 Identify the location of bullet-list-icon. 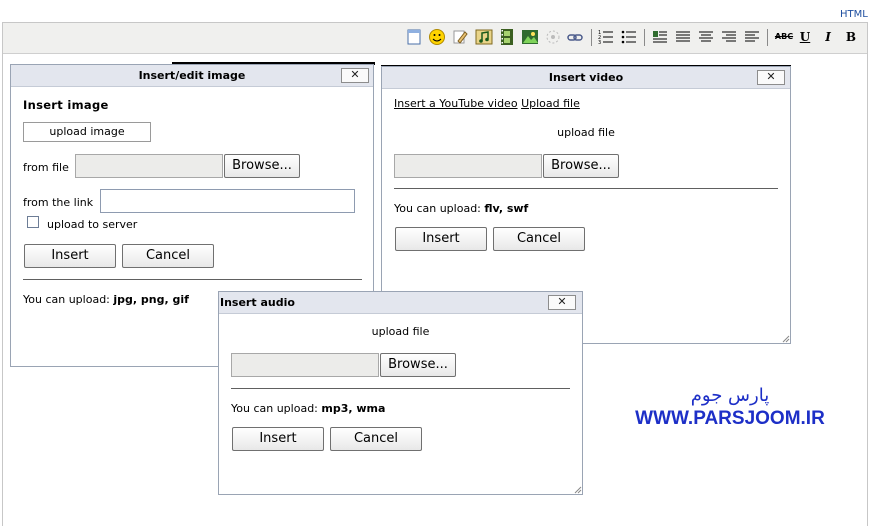
(629, 37).